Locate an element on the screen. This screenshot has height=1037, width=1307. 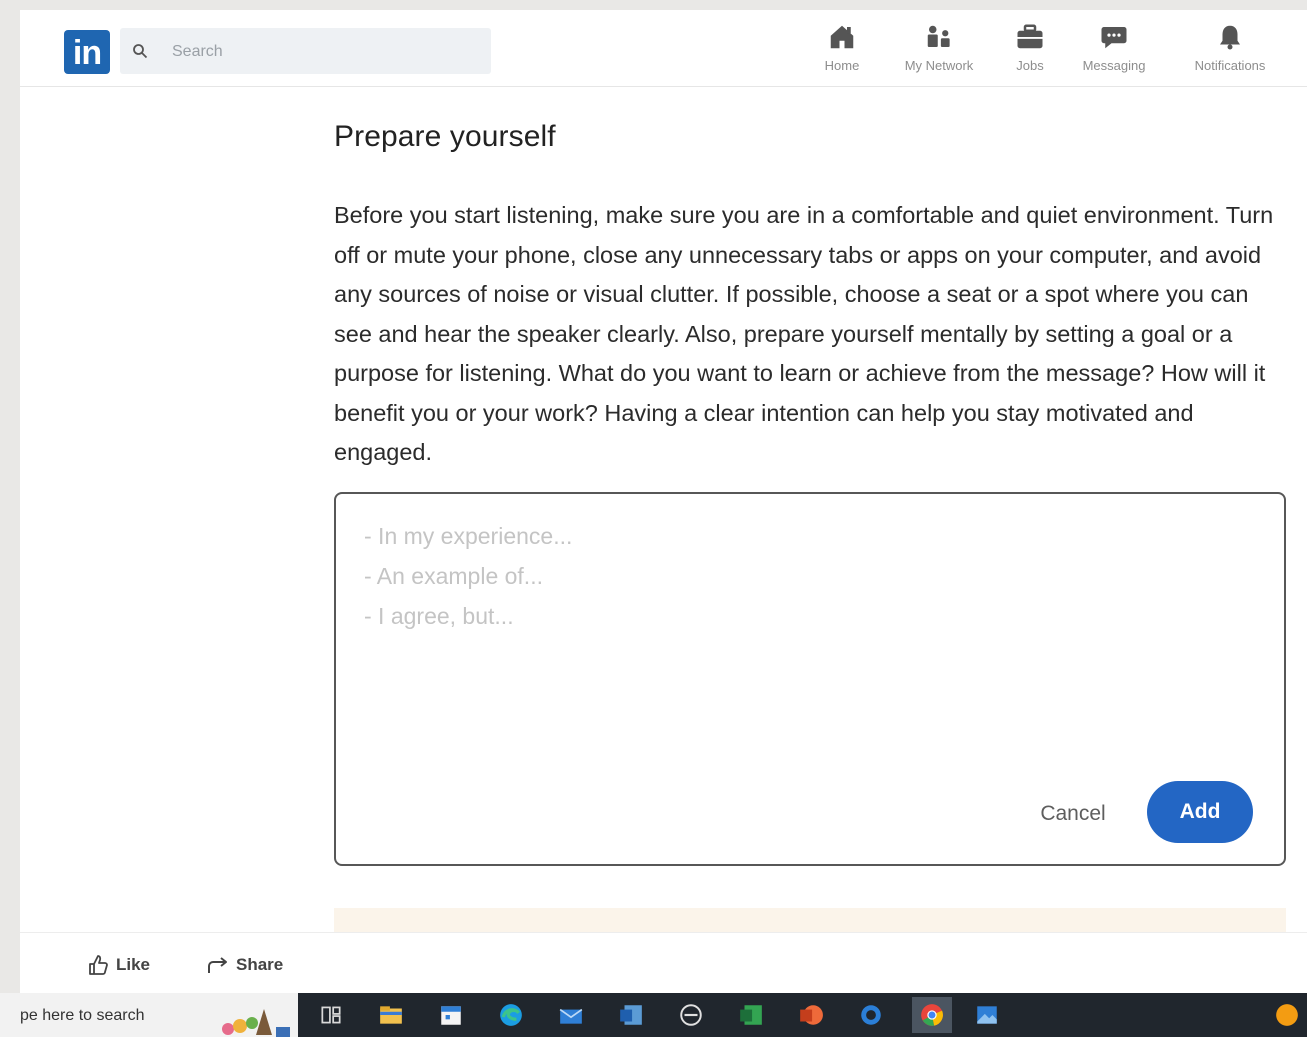
taskbar-photos is located at coordinates (987, 1015).